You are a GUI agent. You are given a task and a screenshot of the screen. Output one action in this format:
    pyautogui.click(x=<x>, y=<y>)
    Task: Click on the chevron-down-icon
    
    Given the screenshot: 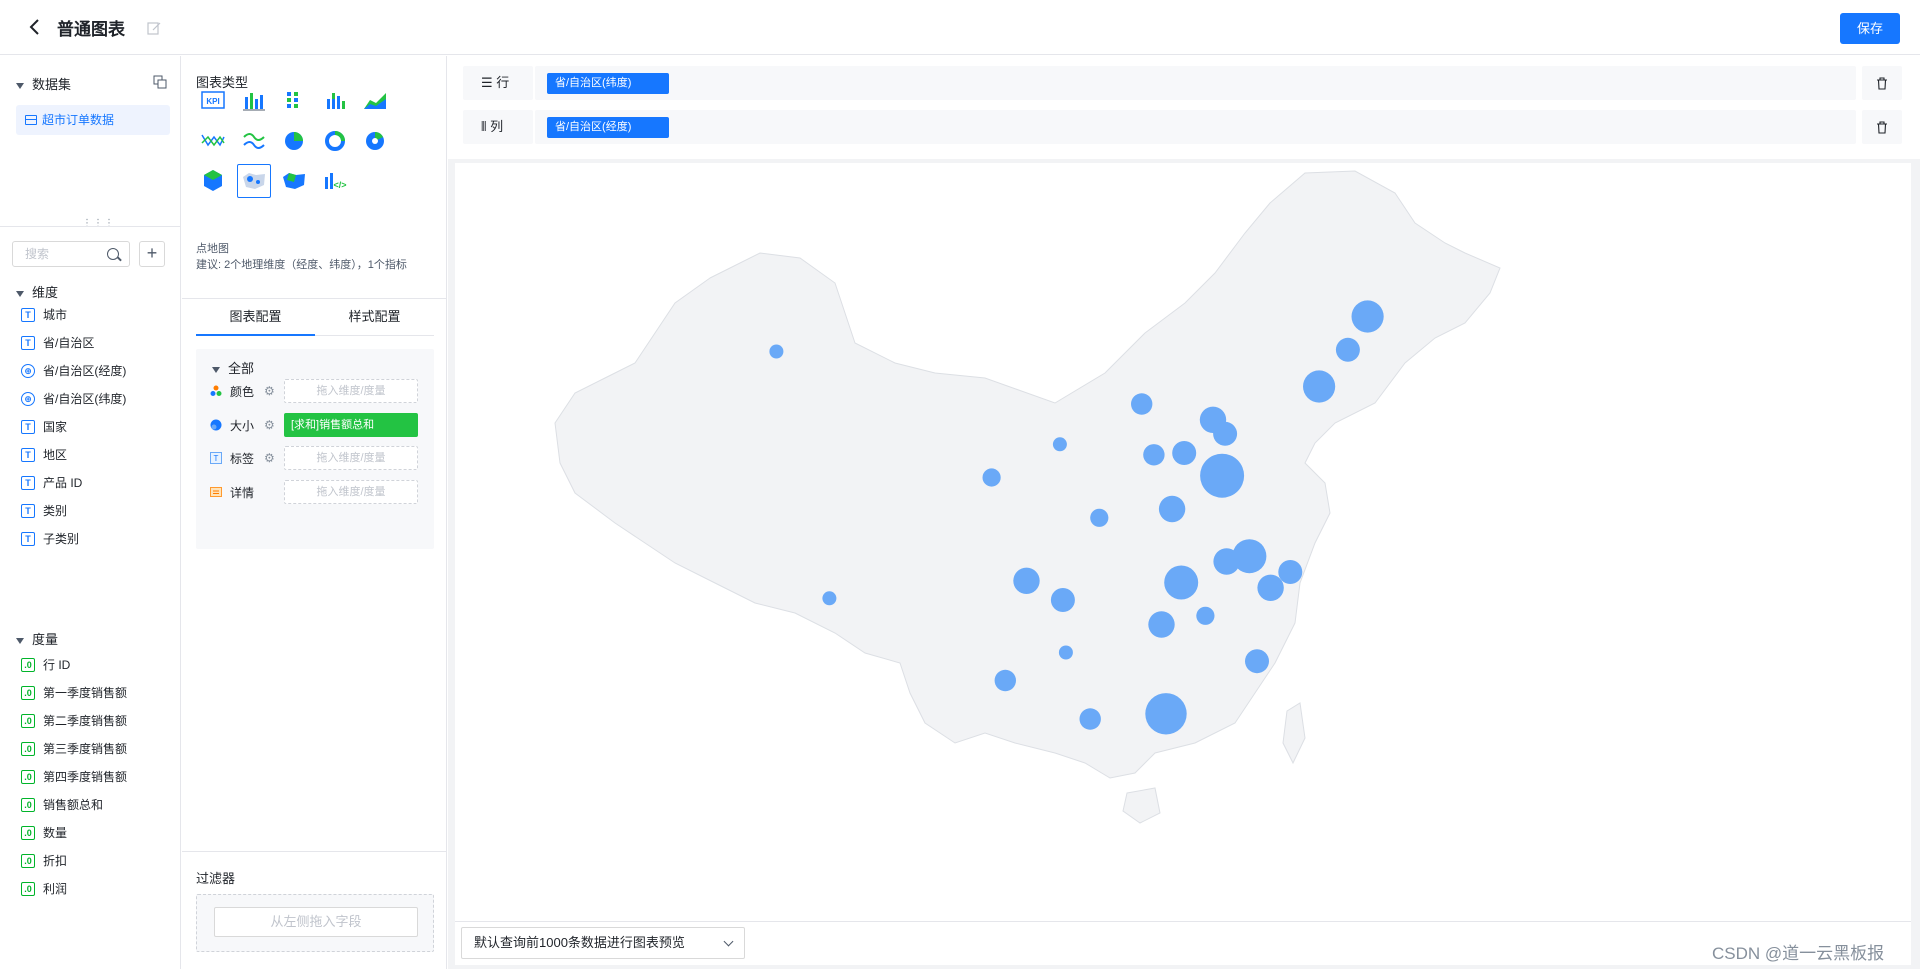 What is the action you would take?
    pyautogui.click(x=728, y=941)
    